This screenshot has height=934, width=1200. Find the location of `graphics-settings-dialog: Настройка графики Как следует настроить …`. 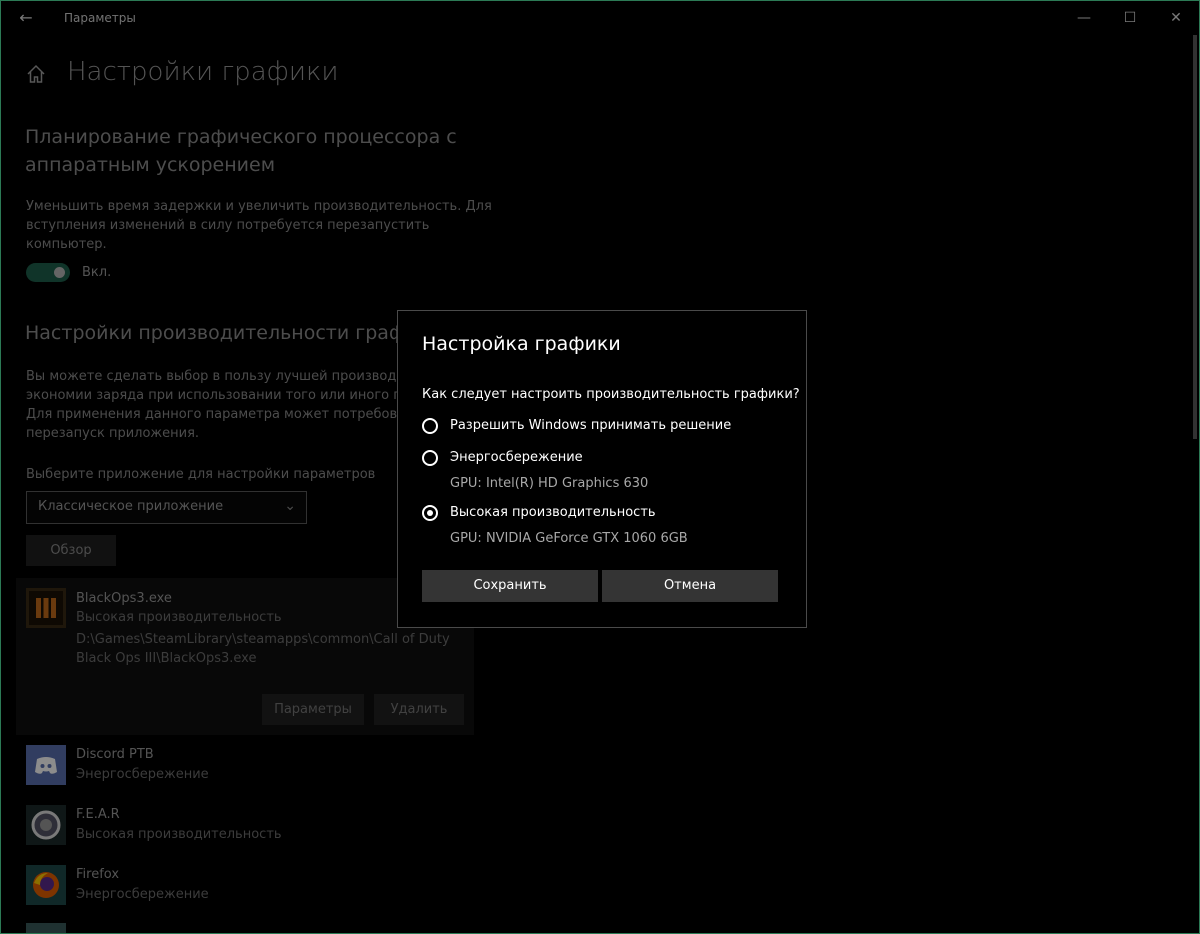

graphics-settings-dialog: Настройка графики Как следует настроить … is located at coordinates (602, 469).